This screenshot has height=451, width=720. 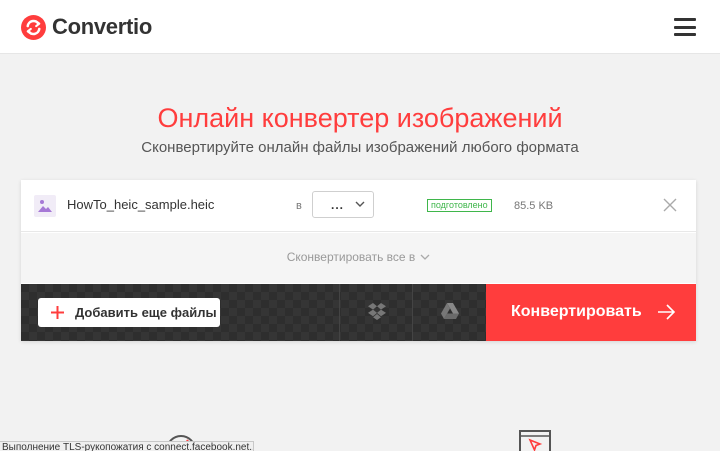 What do you see at coordinates (102, 26) in the screenshot?
I see `logo-text: Convertio` at bounding box center [102, 26].